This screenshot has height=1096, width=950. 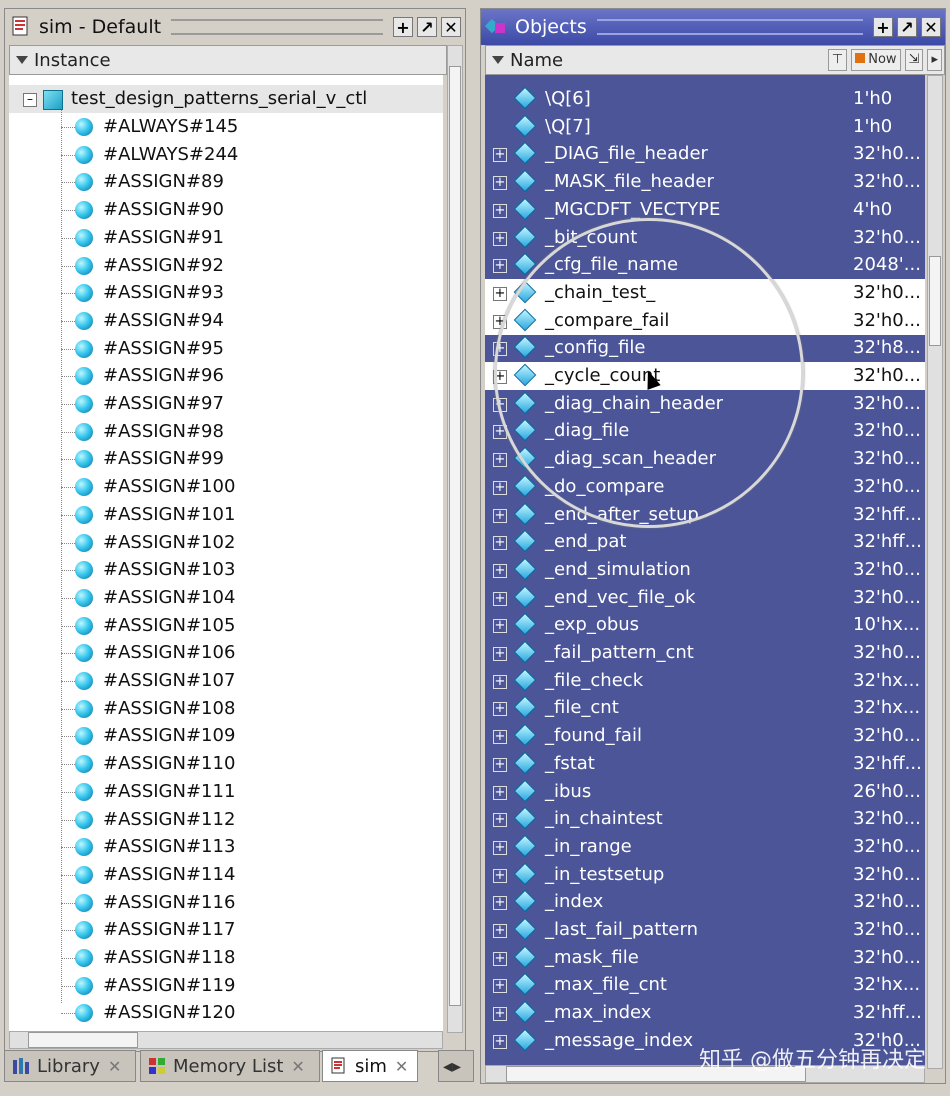 What do you see at coordinates (226, 653) in the screenshot?
I see `tree-item: #ASSIGN#106` at bounding box center [226, 653].